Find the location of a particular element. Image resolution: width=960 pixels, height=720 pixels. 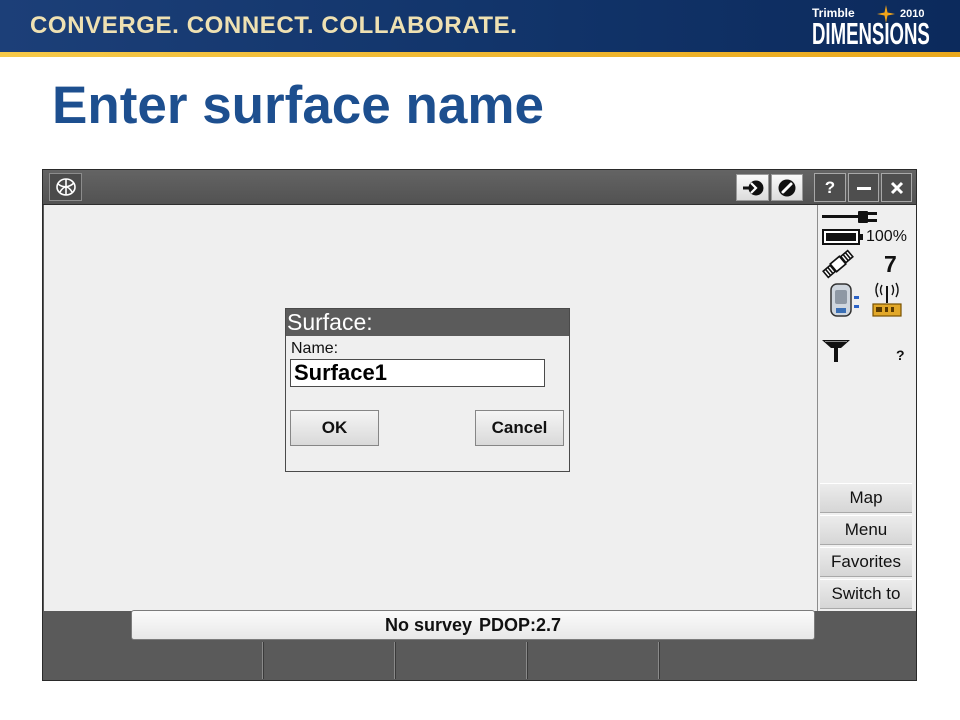

status-sidebar: 100% 7 ? Map Menu Favorites Switch to is located at coordinates (866, 408).